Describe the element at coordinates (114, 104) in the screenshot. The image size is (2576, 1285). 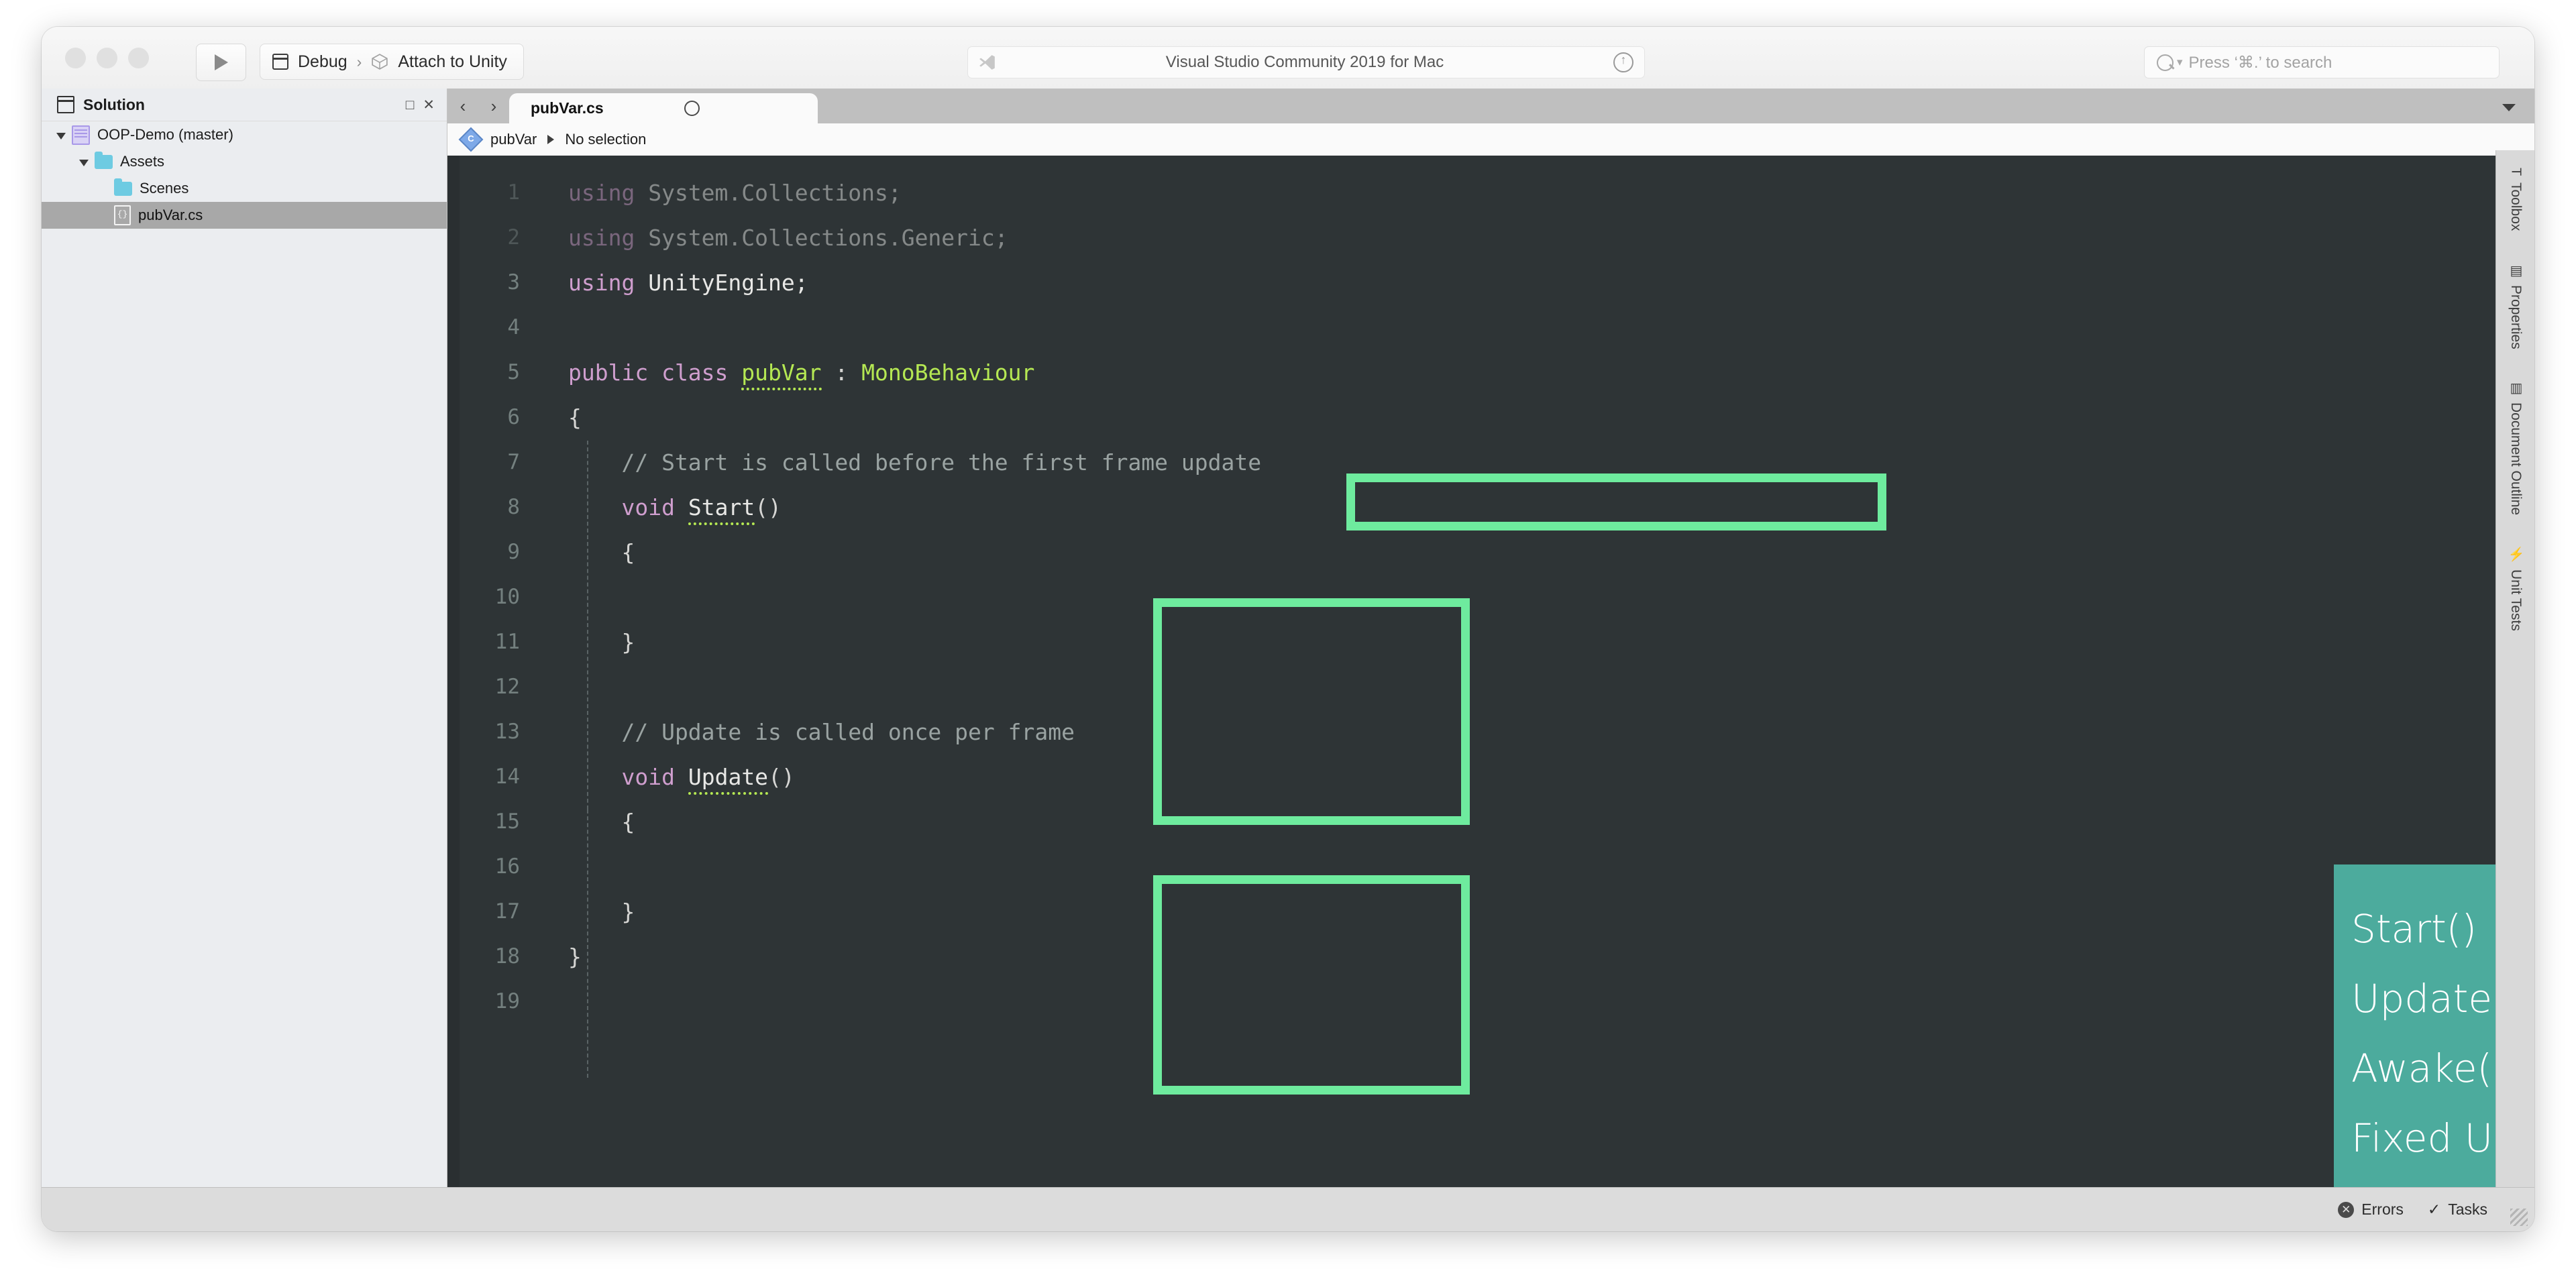
I see `solution-pad-title: Solution` at that location.